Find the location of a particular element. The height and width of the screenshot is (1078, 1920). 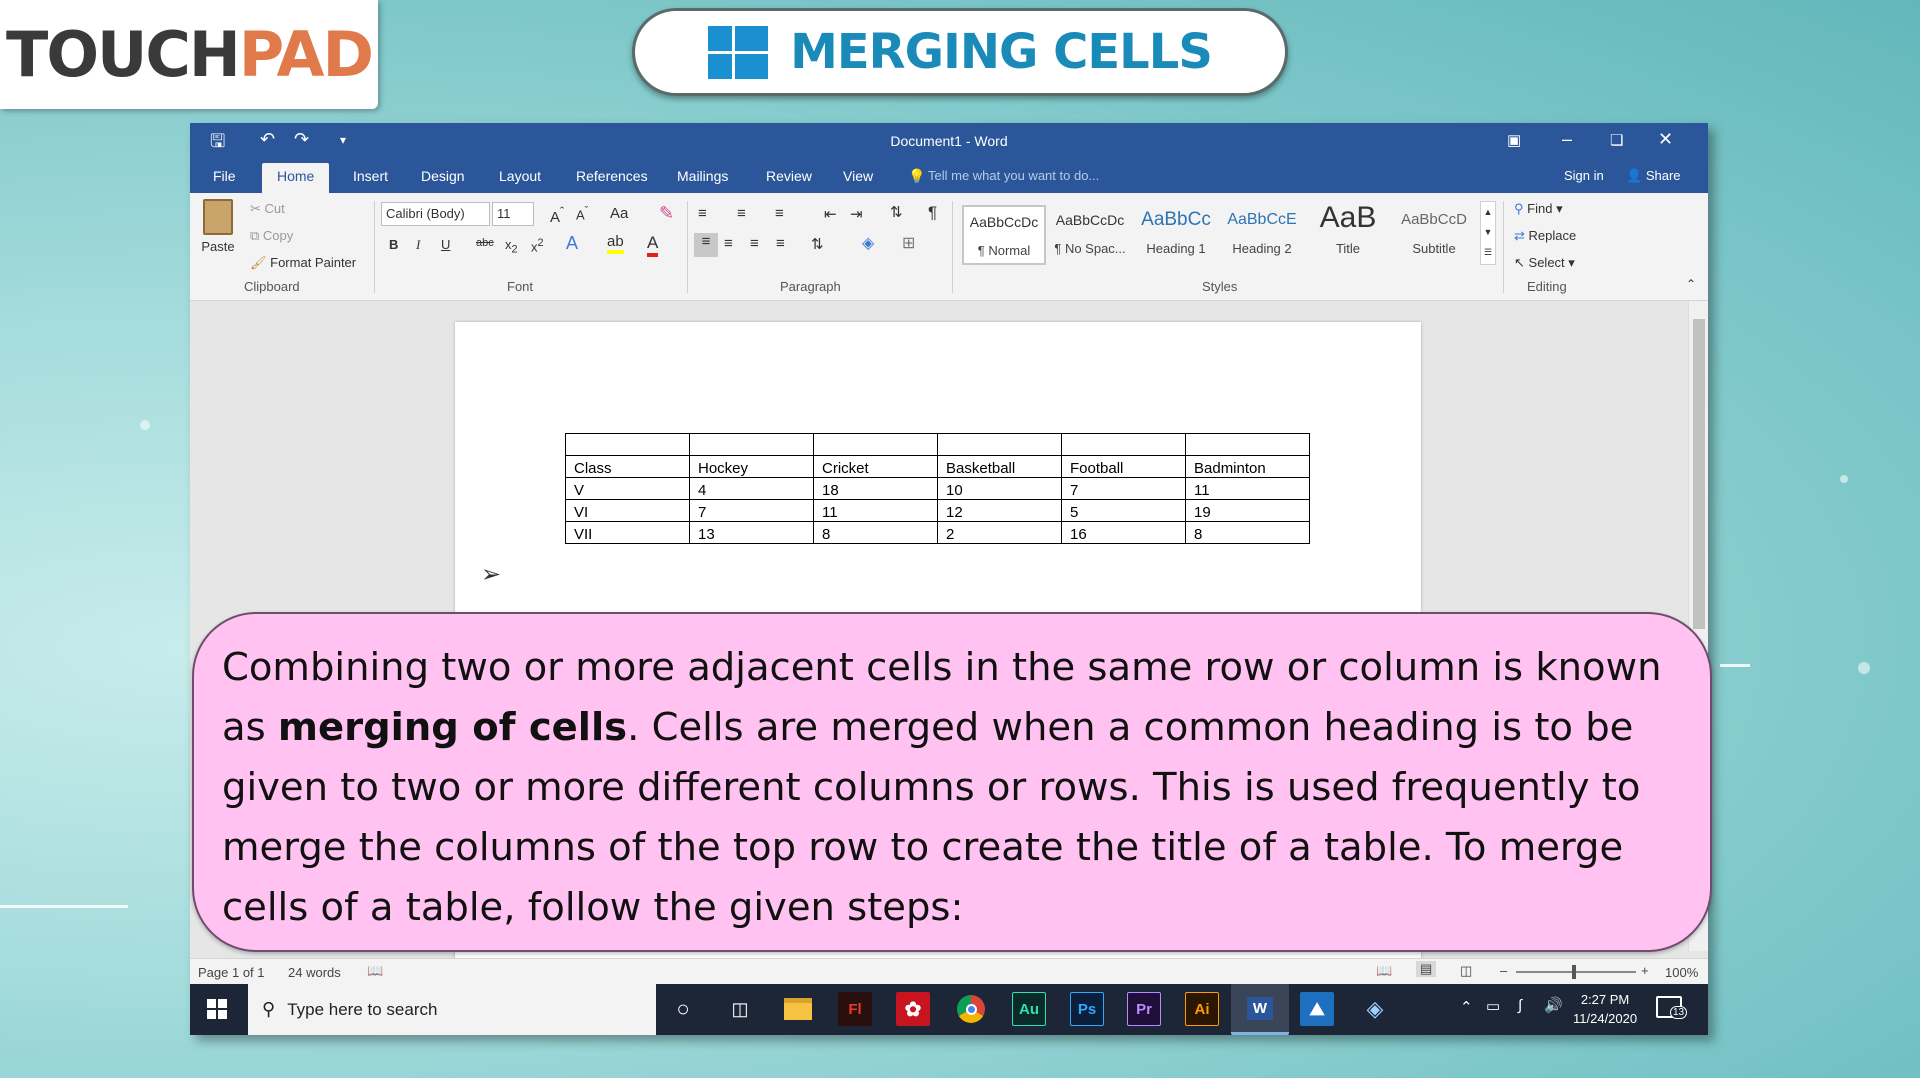

find-button: ⚲ Find ▾ is located at coordinates (1538, 209).